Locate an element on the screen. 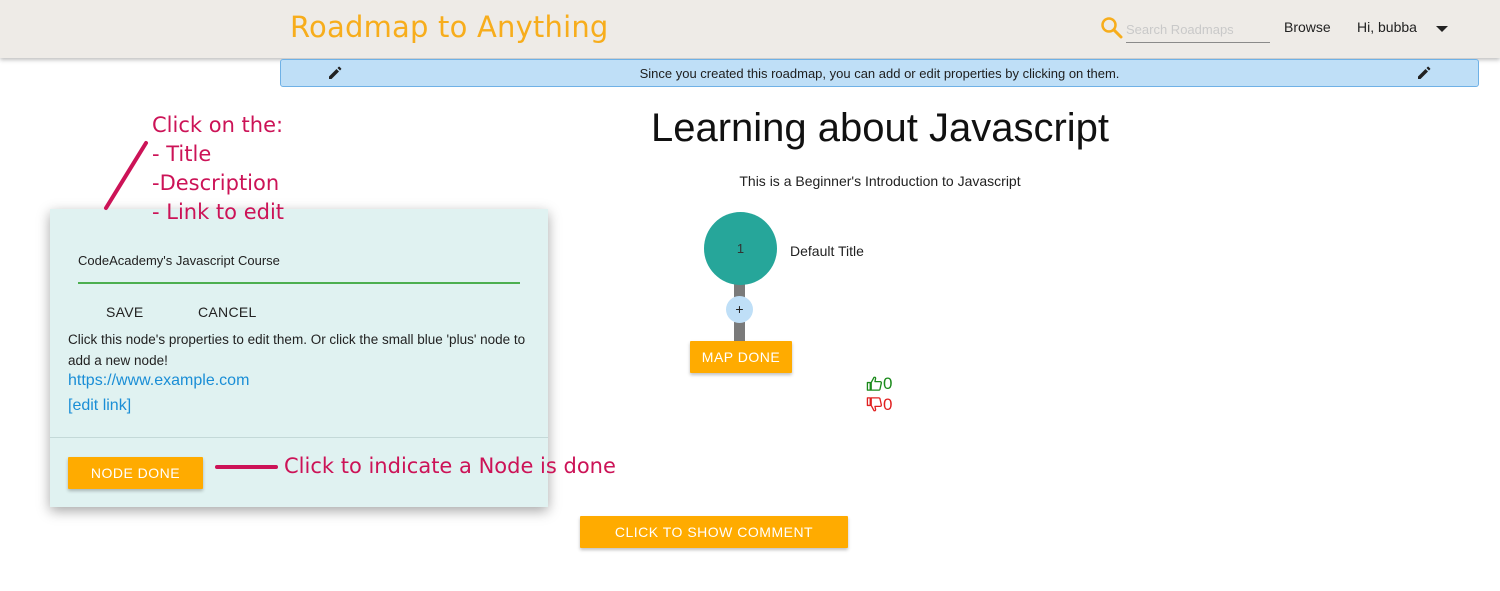 Image resolution: width=1500 pixels, height=591 pixels. roadmap-title: Learning about Javascript is located at coordinates (880, 128).